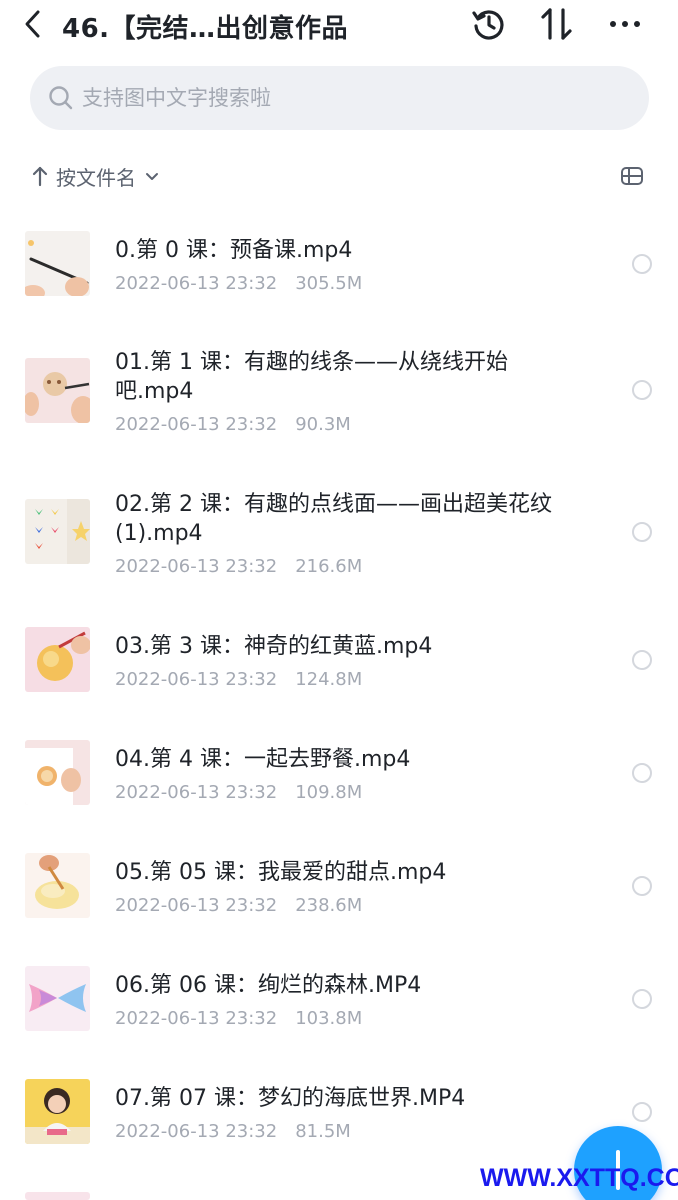  What do you see at coordinates (632, 176) in the screenshot?
I see `view-mode-icon` at bounding box center [632, 176].